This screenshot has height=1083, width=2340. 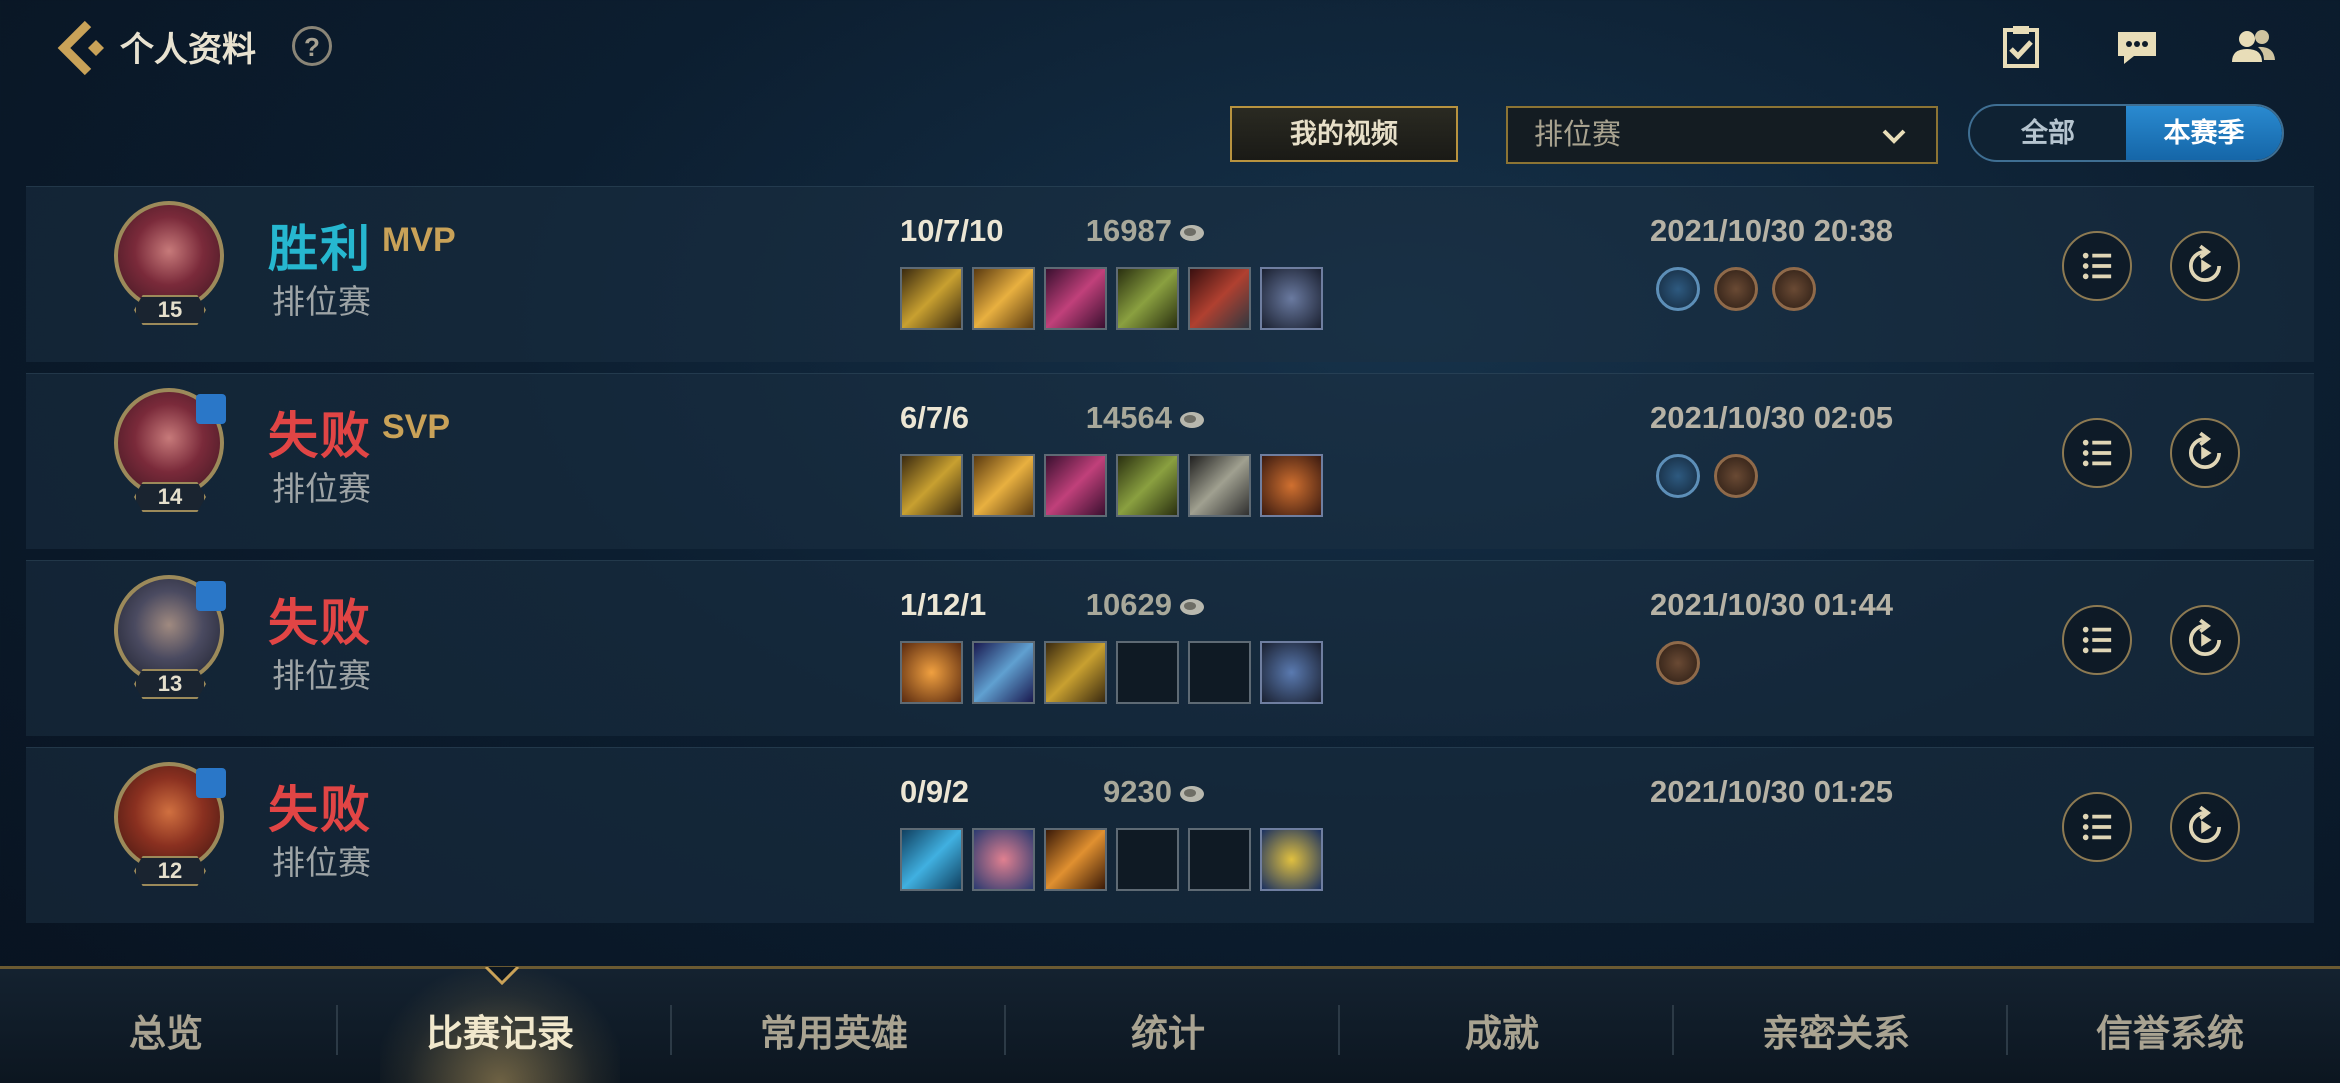 I want to click on mode-select: 排位赛, so click(x=1722, y=135).